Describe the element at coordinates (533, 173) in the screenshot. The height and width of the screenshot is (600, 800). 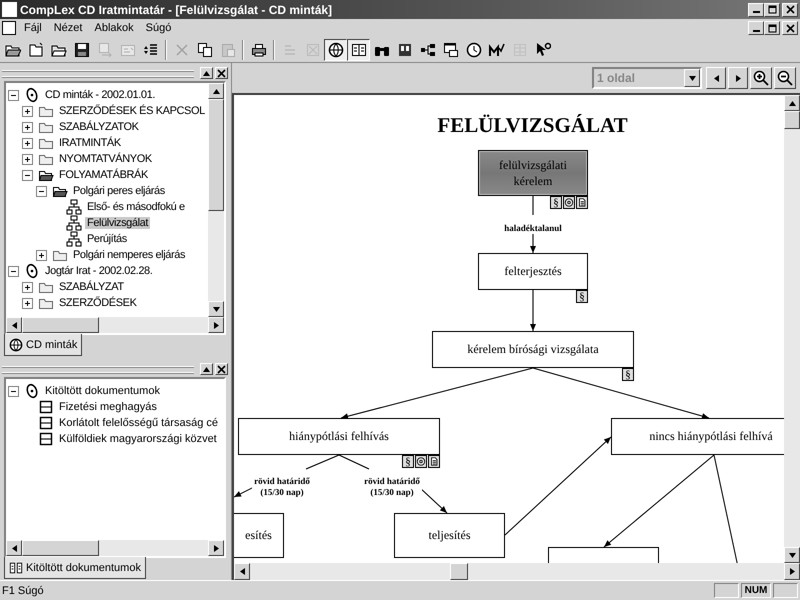
I see `flowchart-node: felülvizsgálati kérelem` at that location.